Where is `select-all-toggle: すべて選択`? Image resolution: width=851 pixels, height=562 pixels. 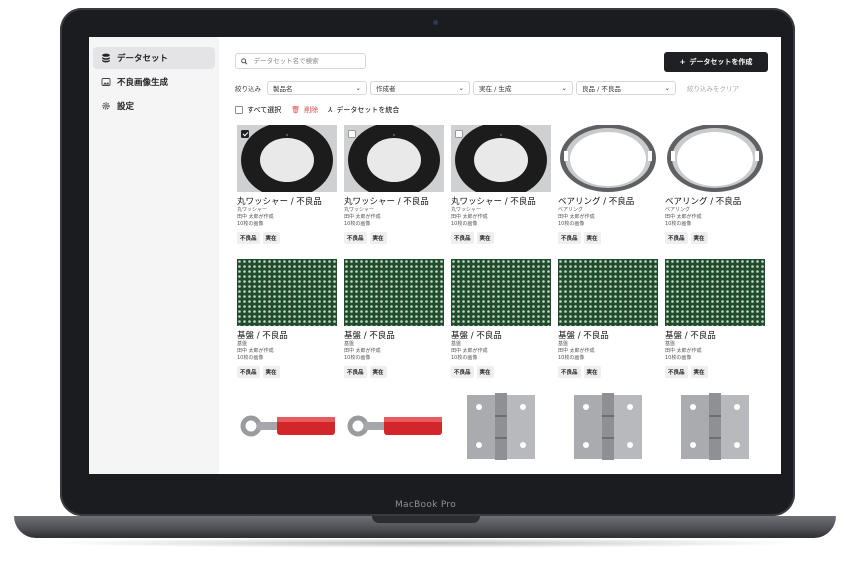 select-all-toggle: すべて選択 is located at coordinates (258, 110).